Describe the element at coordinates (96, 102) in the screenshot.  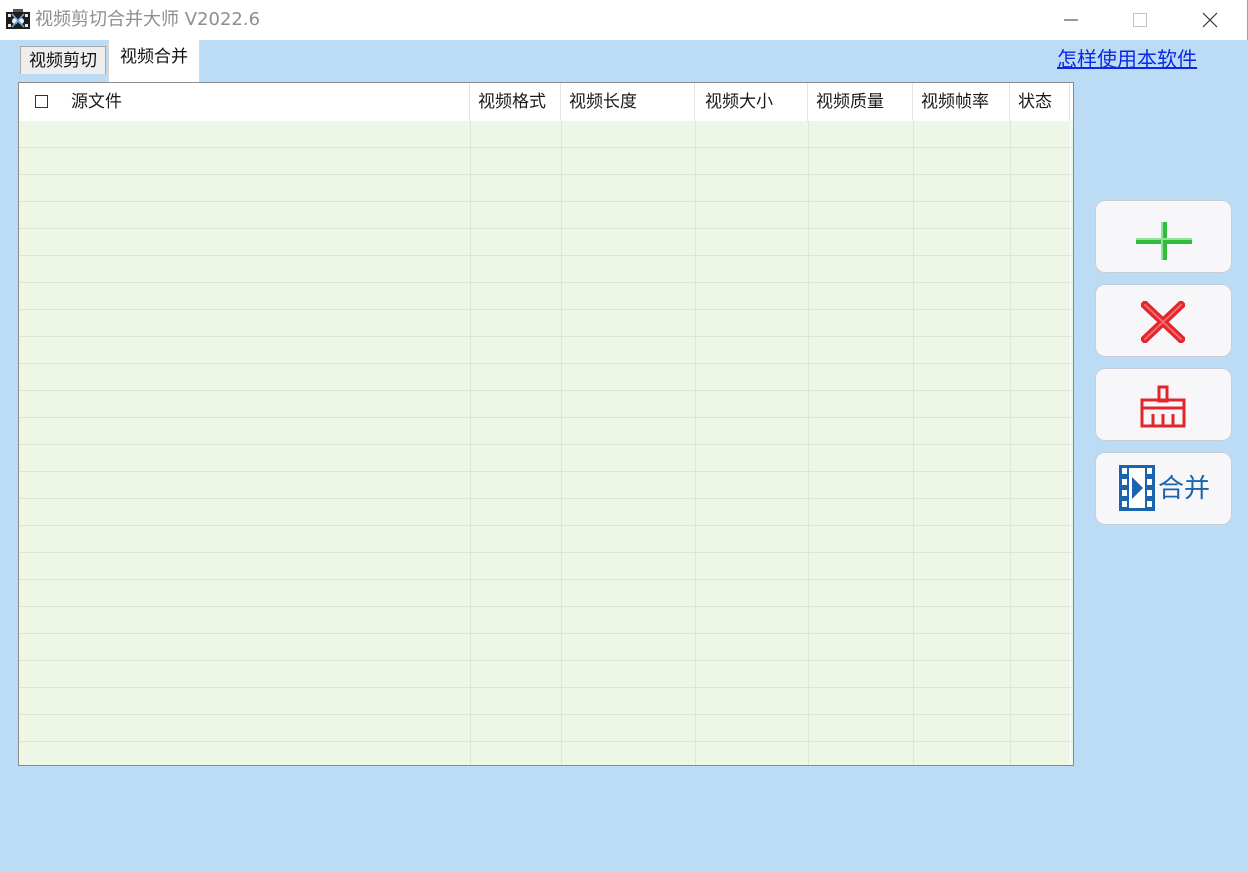
I see `column-label-source-file: 源文件` at that location.